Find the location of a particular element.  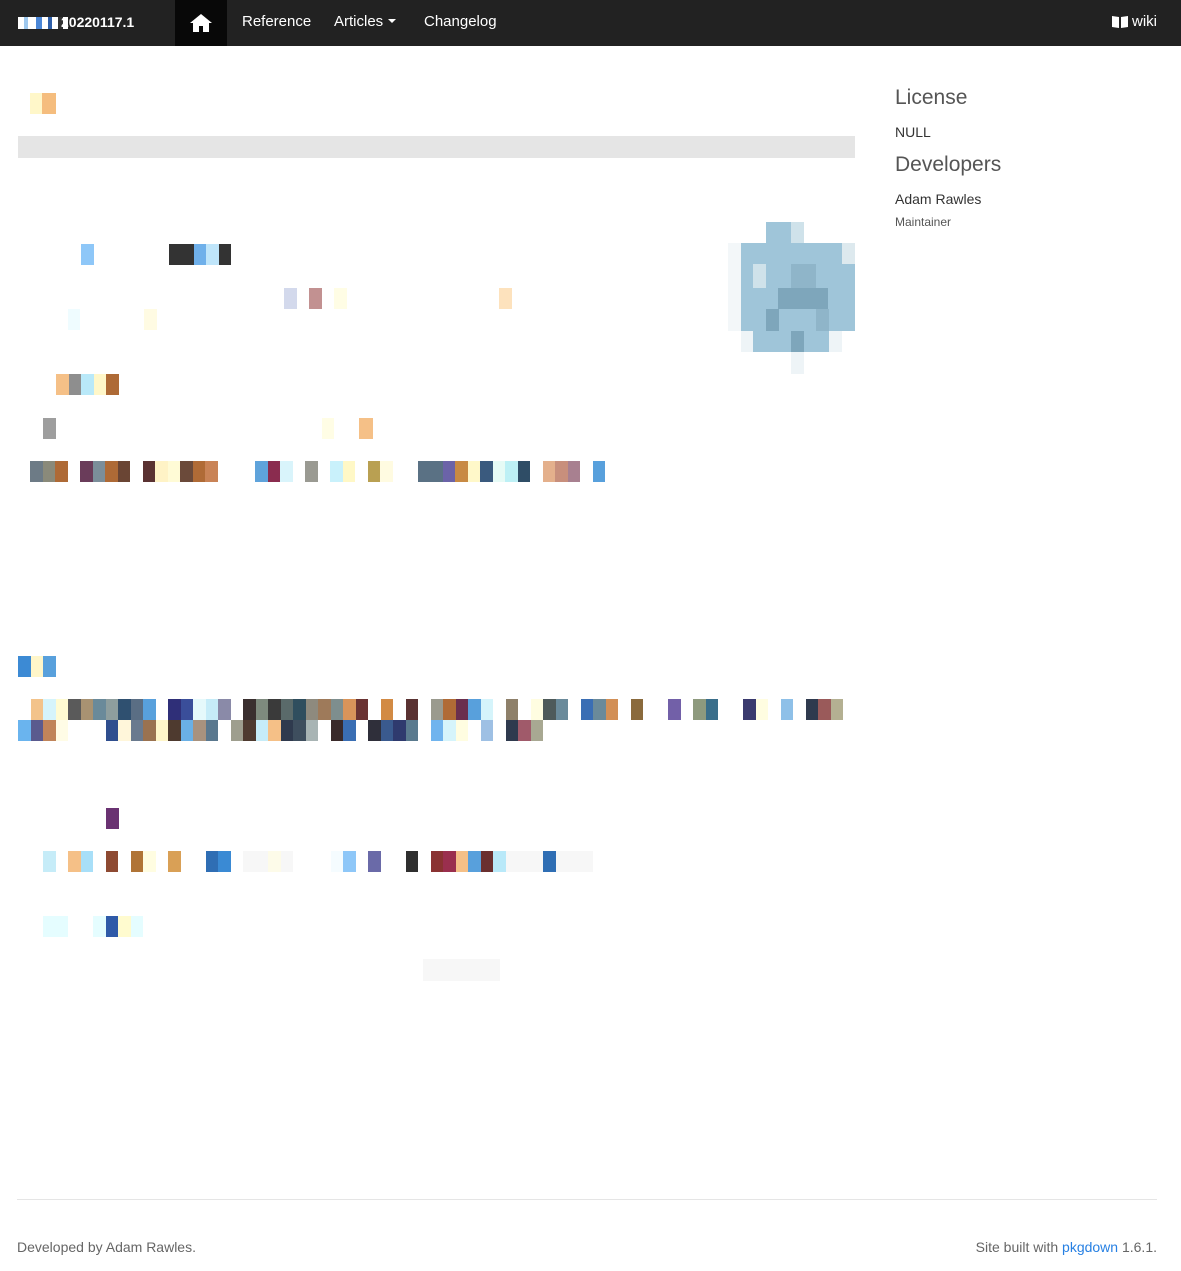

wiki-label: wiki is located at coordinates (1144, 21).